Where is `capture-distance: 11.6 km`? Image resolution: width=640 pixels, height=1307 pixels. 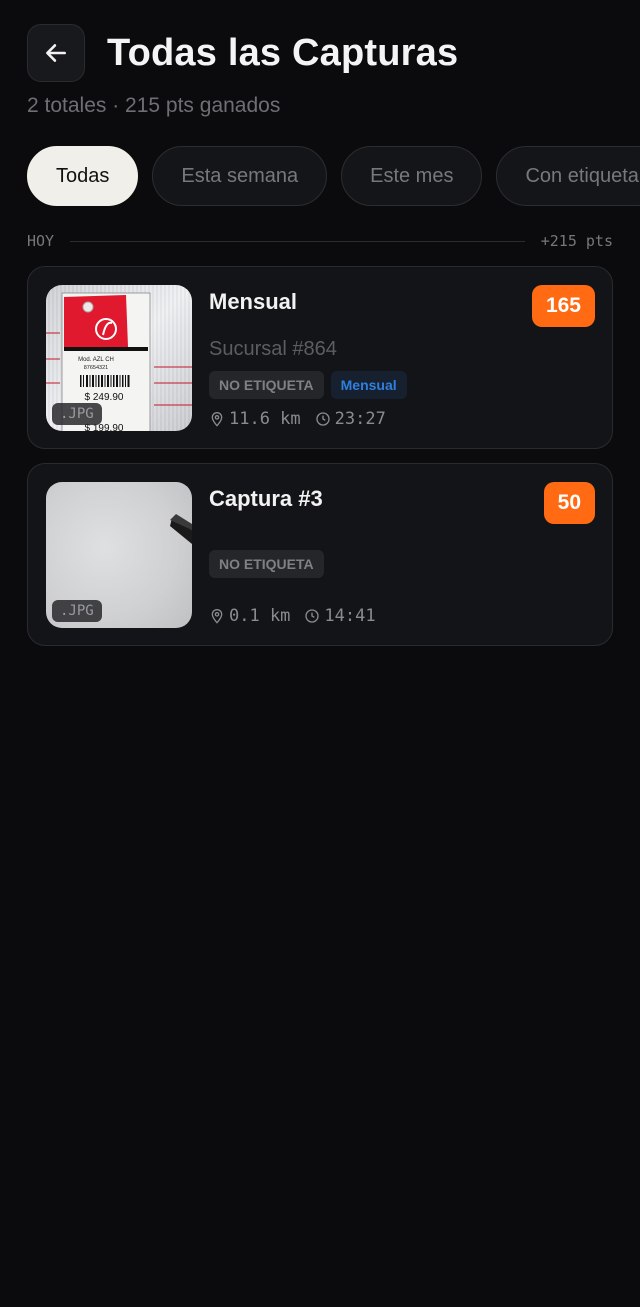 capture-distance: 11.6 km is located at coordinates (265, 419).